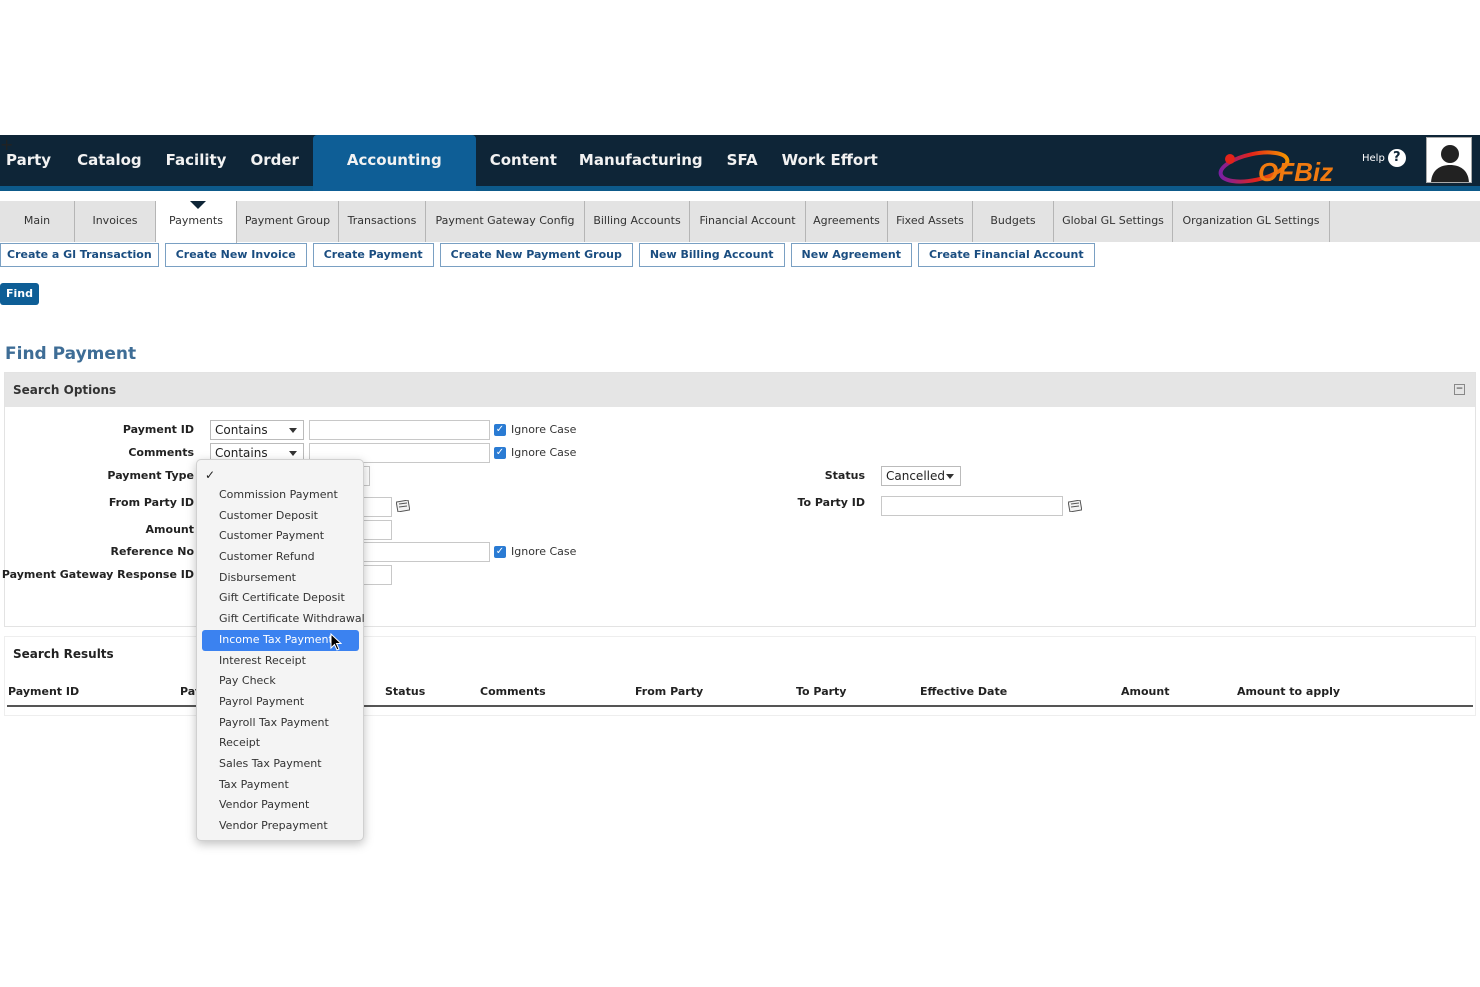 This screenshot has width=1480, height=987. I want to click on new-billing-account-button: New Billing Account, so click(711, 255).